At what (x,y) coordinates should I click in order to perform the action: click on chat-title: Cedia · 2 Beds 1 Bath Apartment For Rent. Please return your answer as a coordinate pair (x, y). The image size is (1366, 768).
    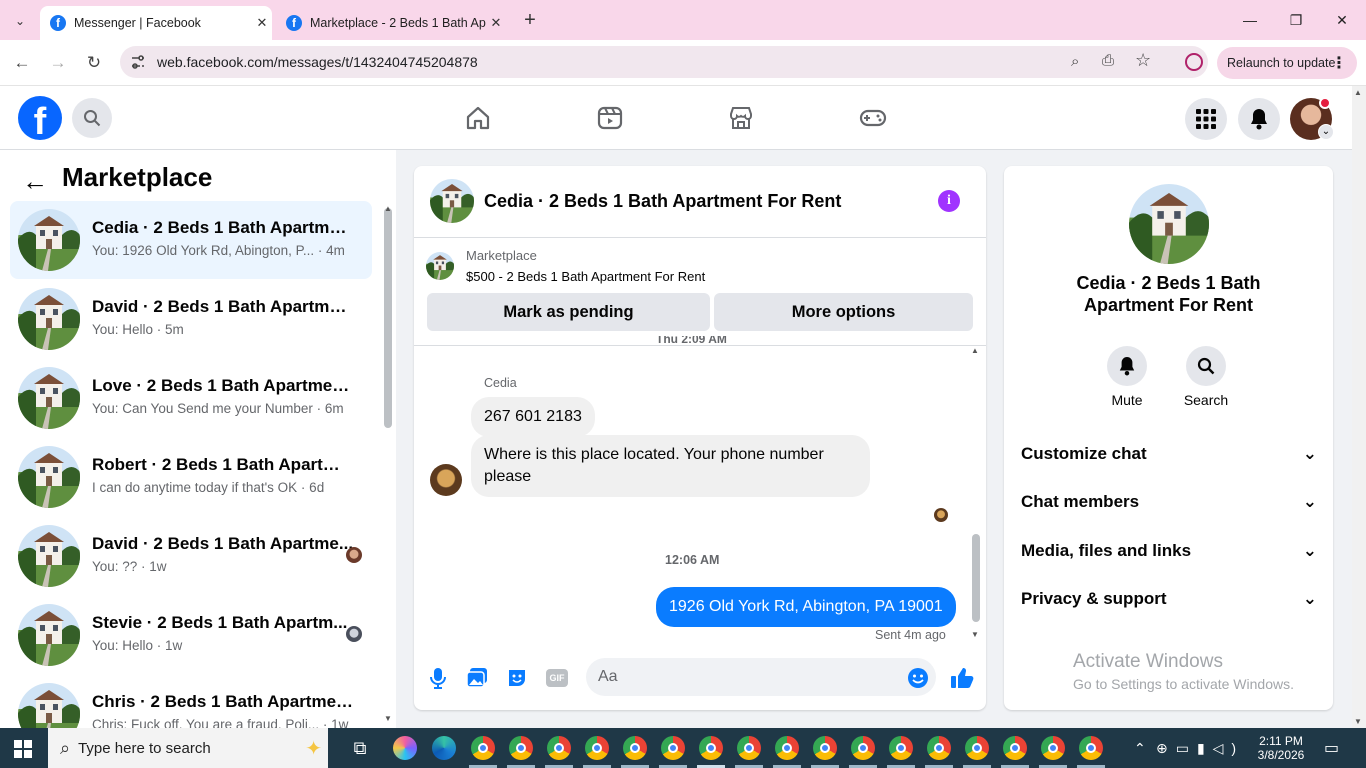
    Looking at the image, I should click on (662, 201).